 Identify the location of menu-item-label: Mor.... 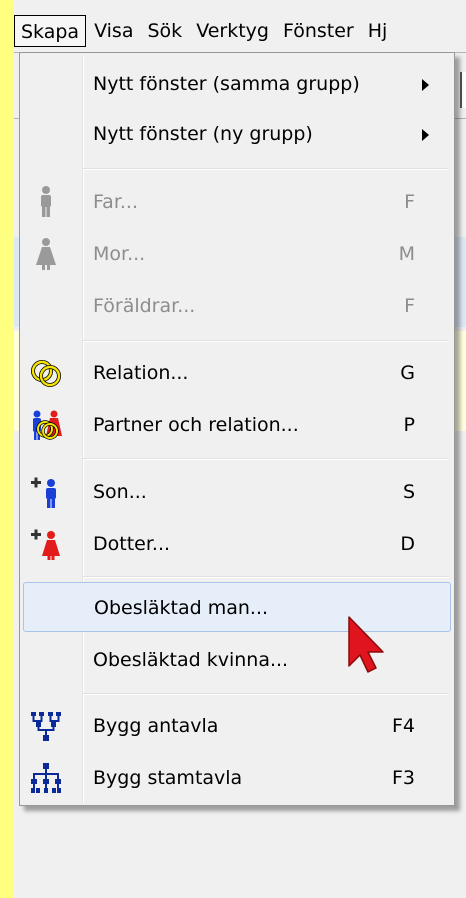
(119, 254).